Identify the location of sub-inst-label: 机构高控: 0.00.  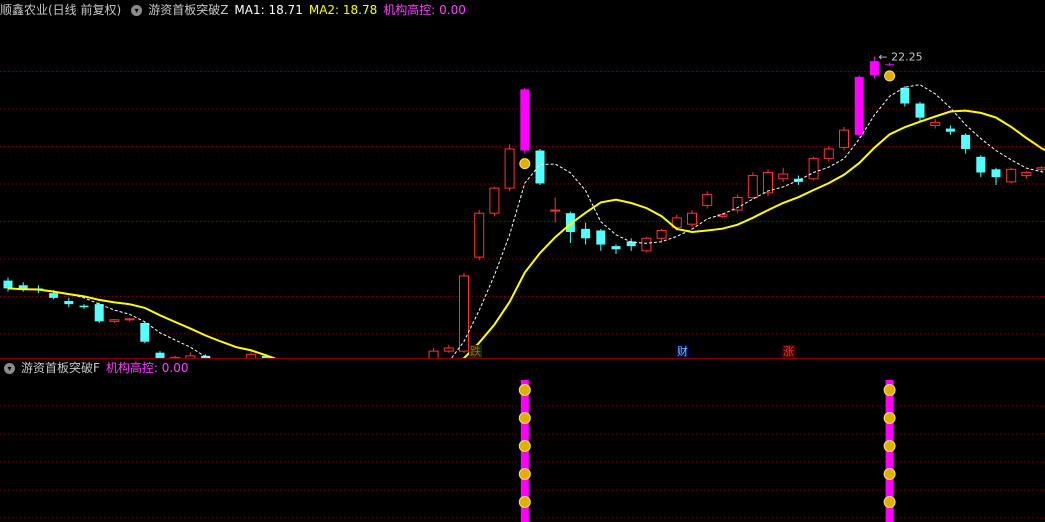
(147, 368).